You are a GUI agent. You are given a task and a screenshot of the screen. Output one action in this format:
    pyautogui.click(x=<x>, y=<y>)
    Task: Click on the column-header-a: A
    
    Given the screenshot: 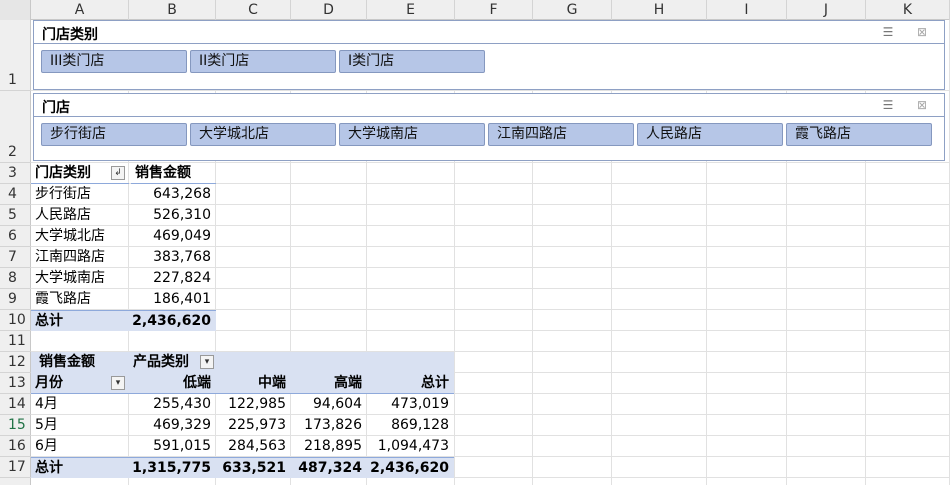 What is the action you would take?
    pyautogui.click(x=80, y=10)
    